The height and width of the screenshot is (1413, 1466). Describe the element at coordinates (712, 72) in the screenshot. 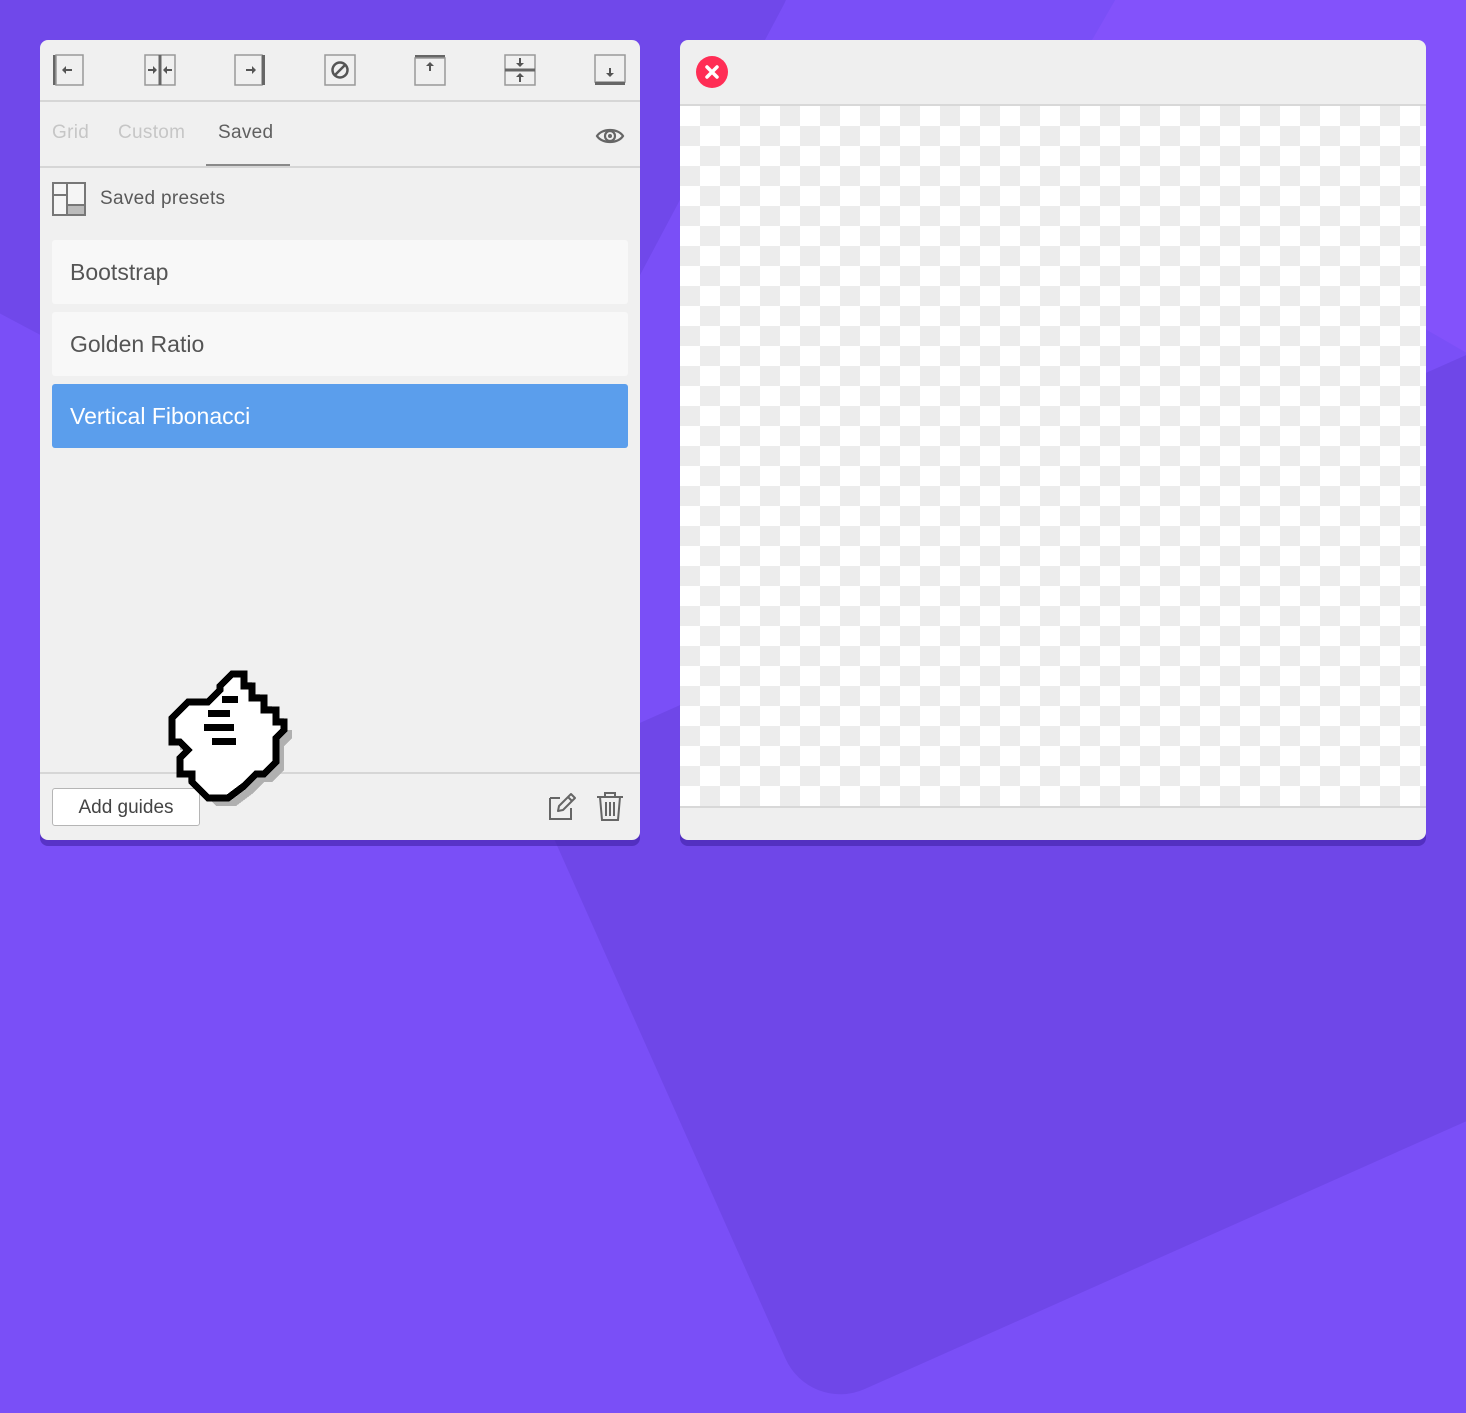

I see `close-icon` at that location.